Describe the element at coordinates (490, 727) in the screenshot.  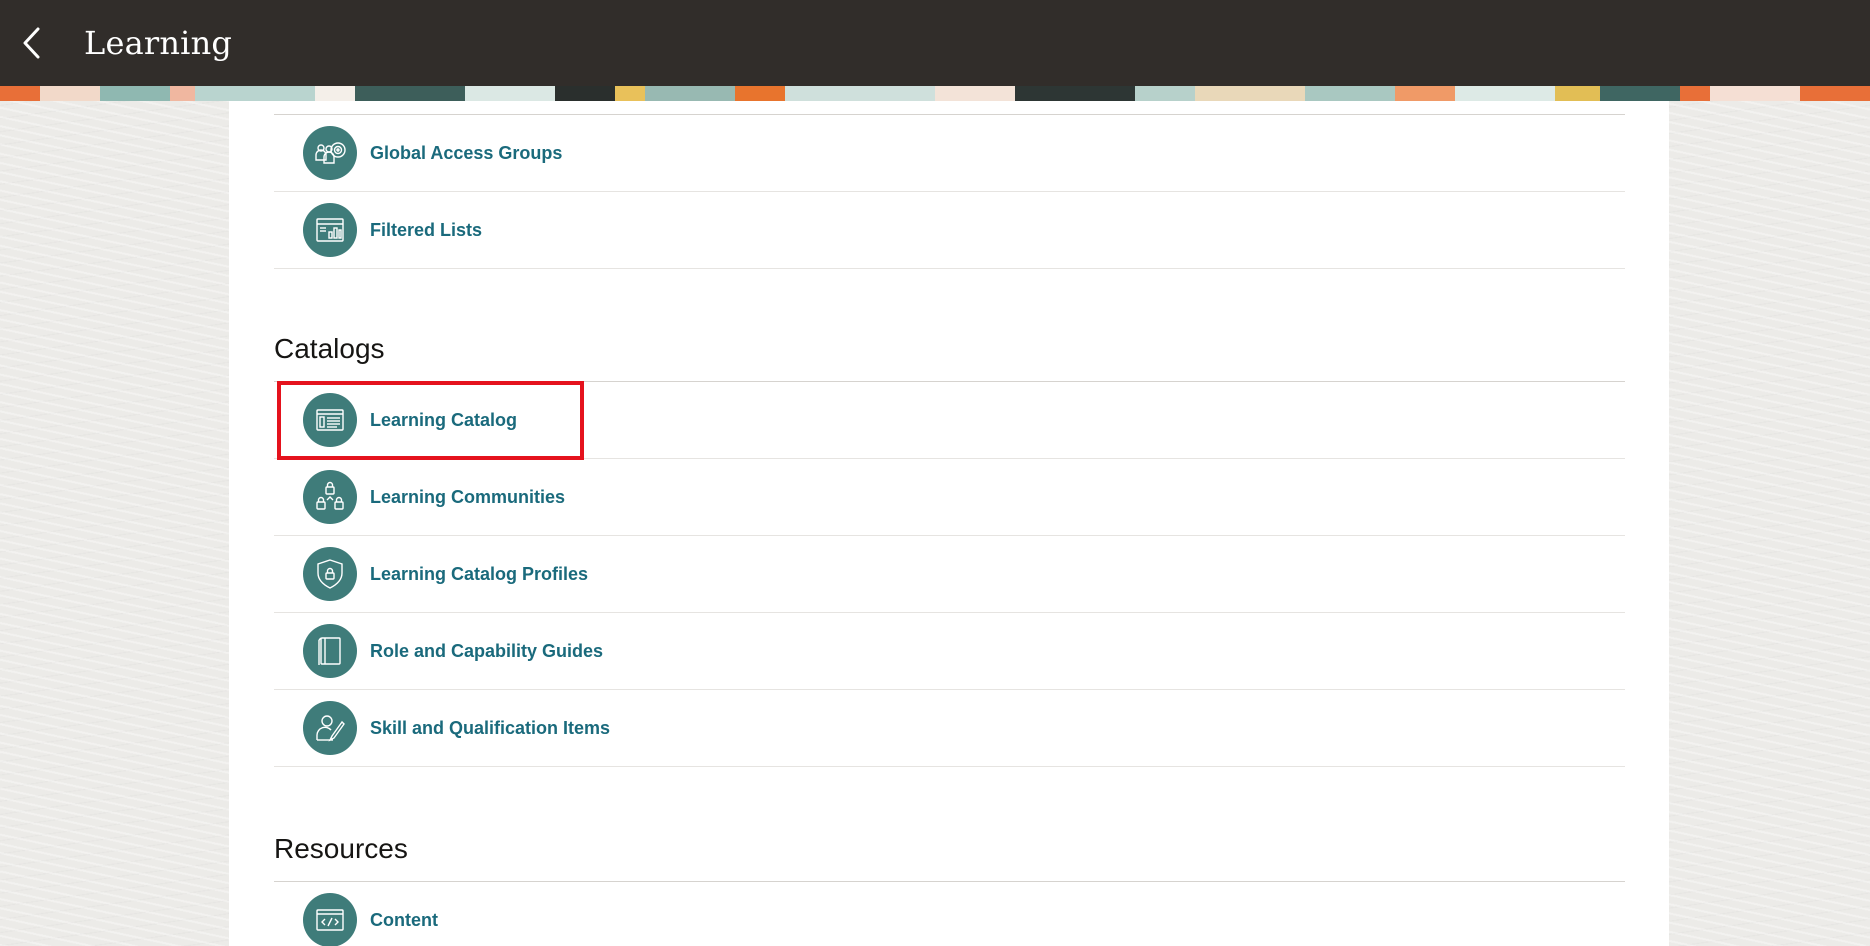
I see `menu-item-label: Skill and Qualification Items` at that location.